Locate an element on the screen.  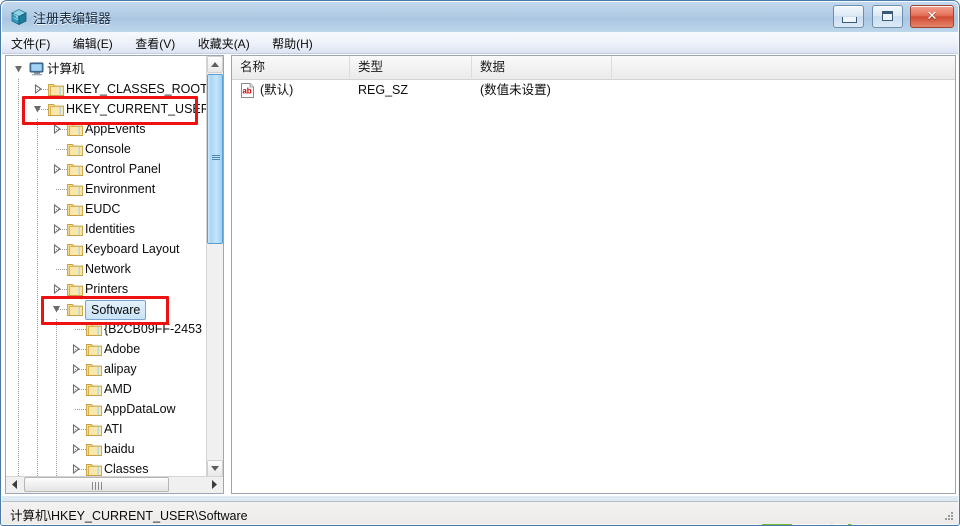
table-row: ab (默认) REG_SZ (数值未设置) is located at coordinates (593, 90).